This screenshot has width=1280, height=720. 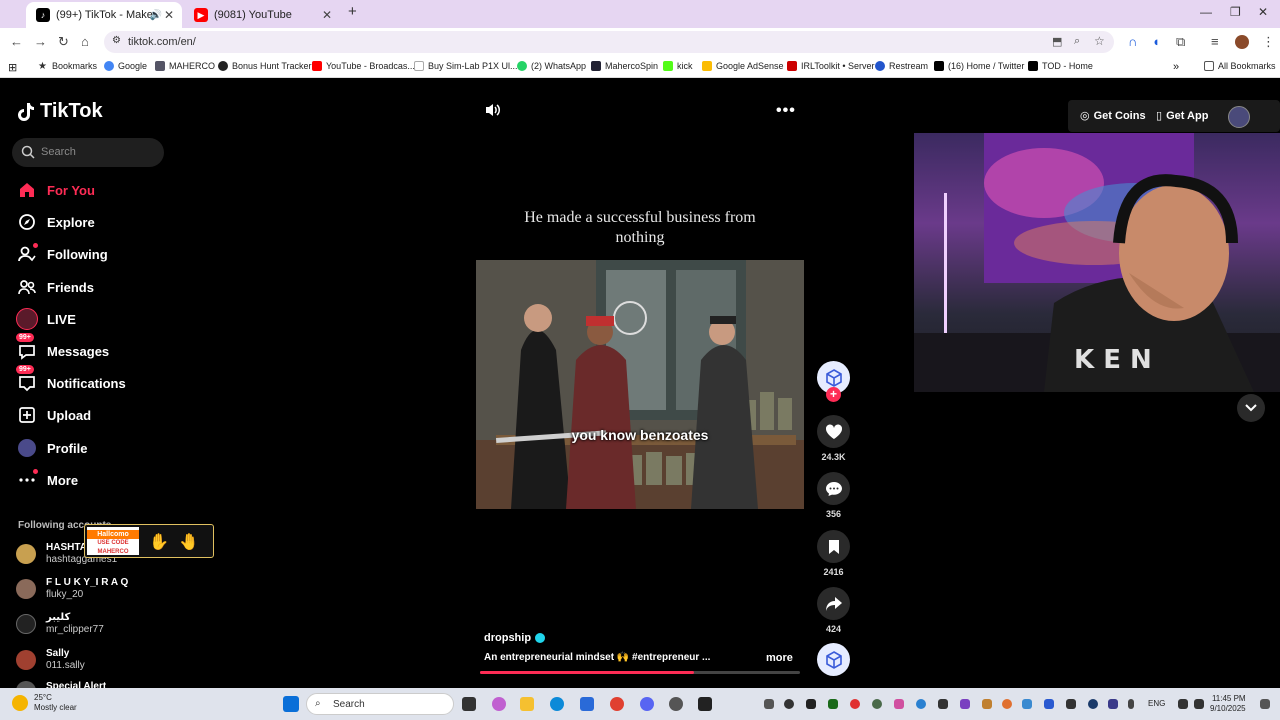 What do you see at coordinates (779, 658) in the screenshot?
I see `more-button: more` at bounding box center [779, 658].